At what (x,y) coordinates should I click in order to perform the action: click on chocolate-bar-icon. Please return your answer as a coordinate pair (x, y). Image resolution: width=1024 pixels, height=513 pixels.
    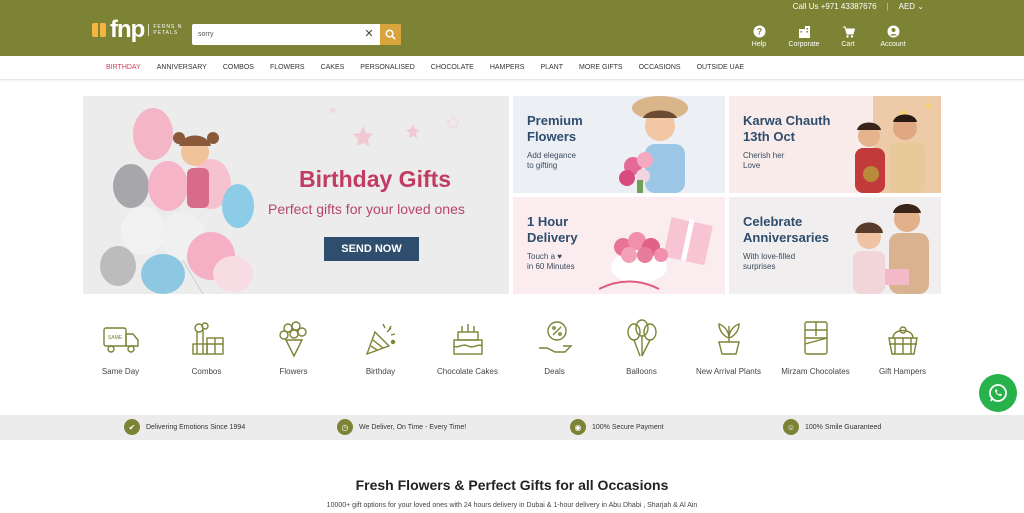
    Looking at the image, I should click on (815, 338).